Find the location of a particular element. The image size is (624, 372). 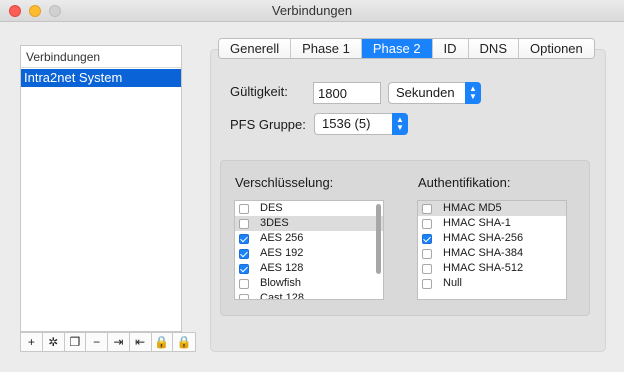

list-item: DES is located at coordinates (309, 208).